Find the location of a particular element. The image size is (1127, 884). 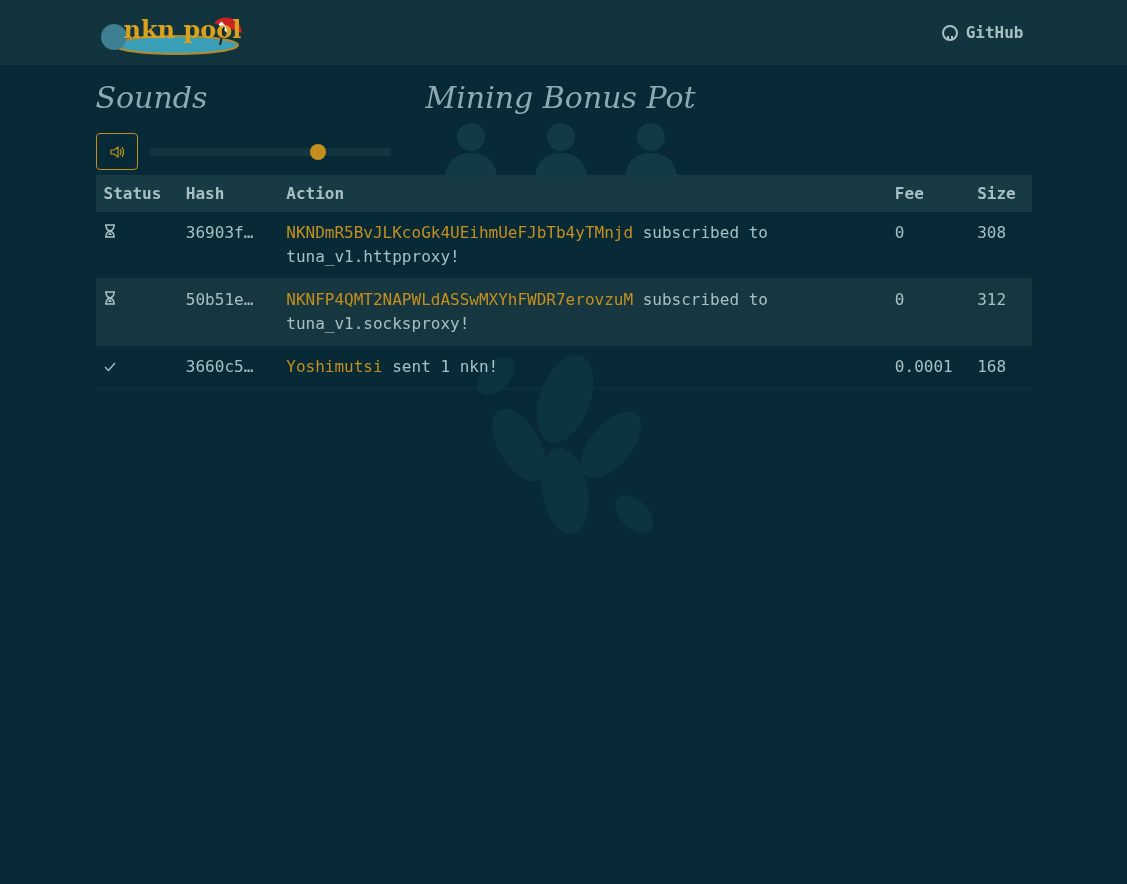

volume-slider-thumb is located at coordinates (317, 151).